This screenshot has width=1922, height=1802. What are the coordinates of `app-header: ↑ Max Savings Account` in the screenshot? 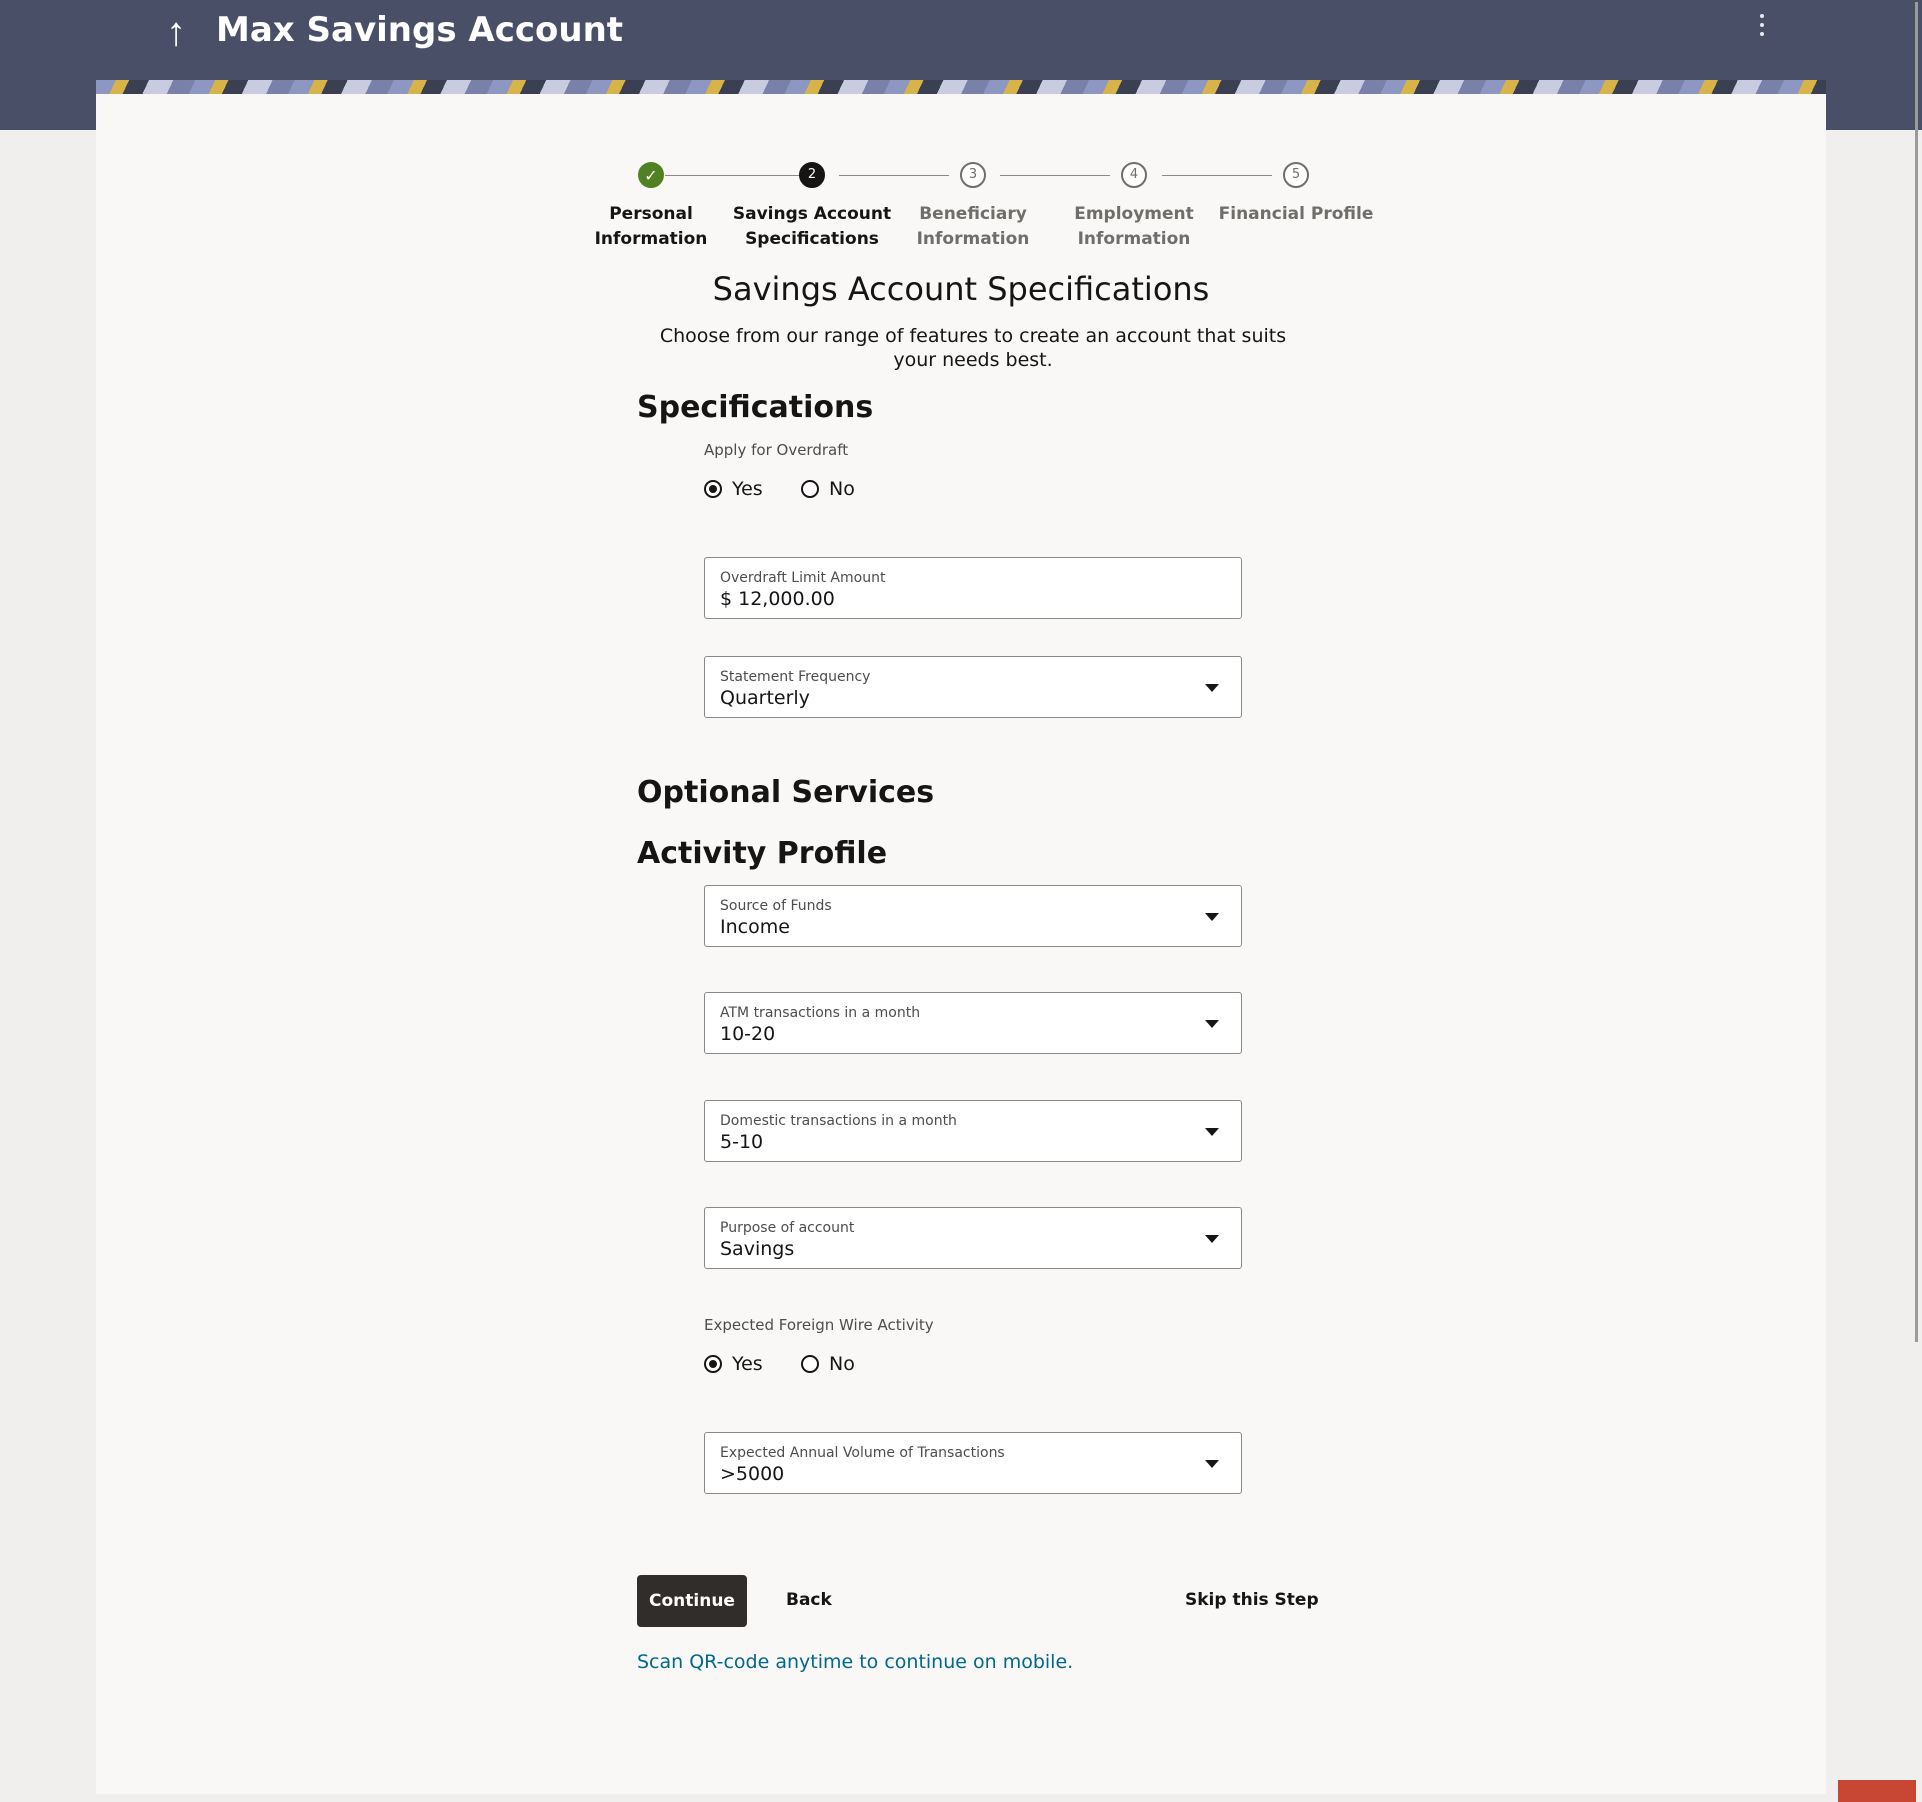 It's located at (961, 40).